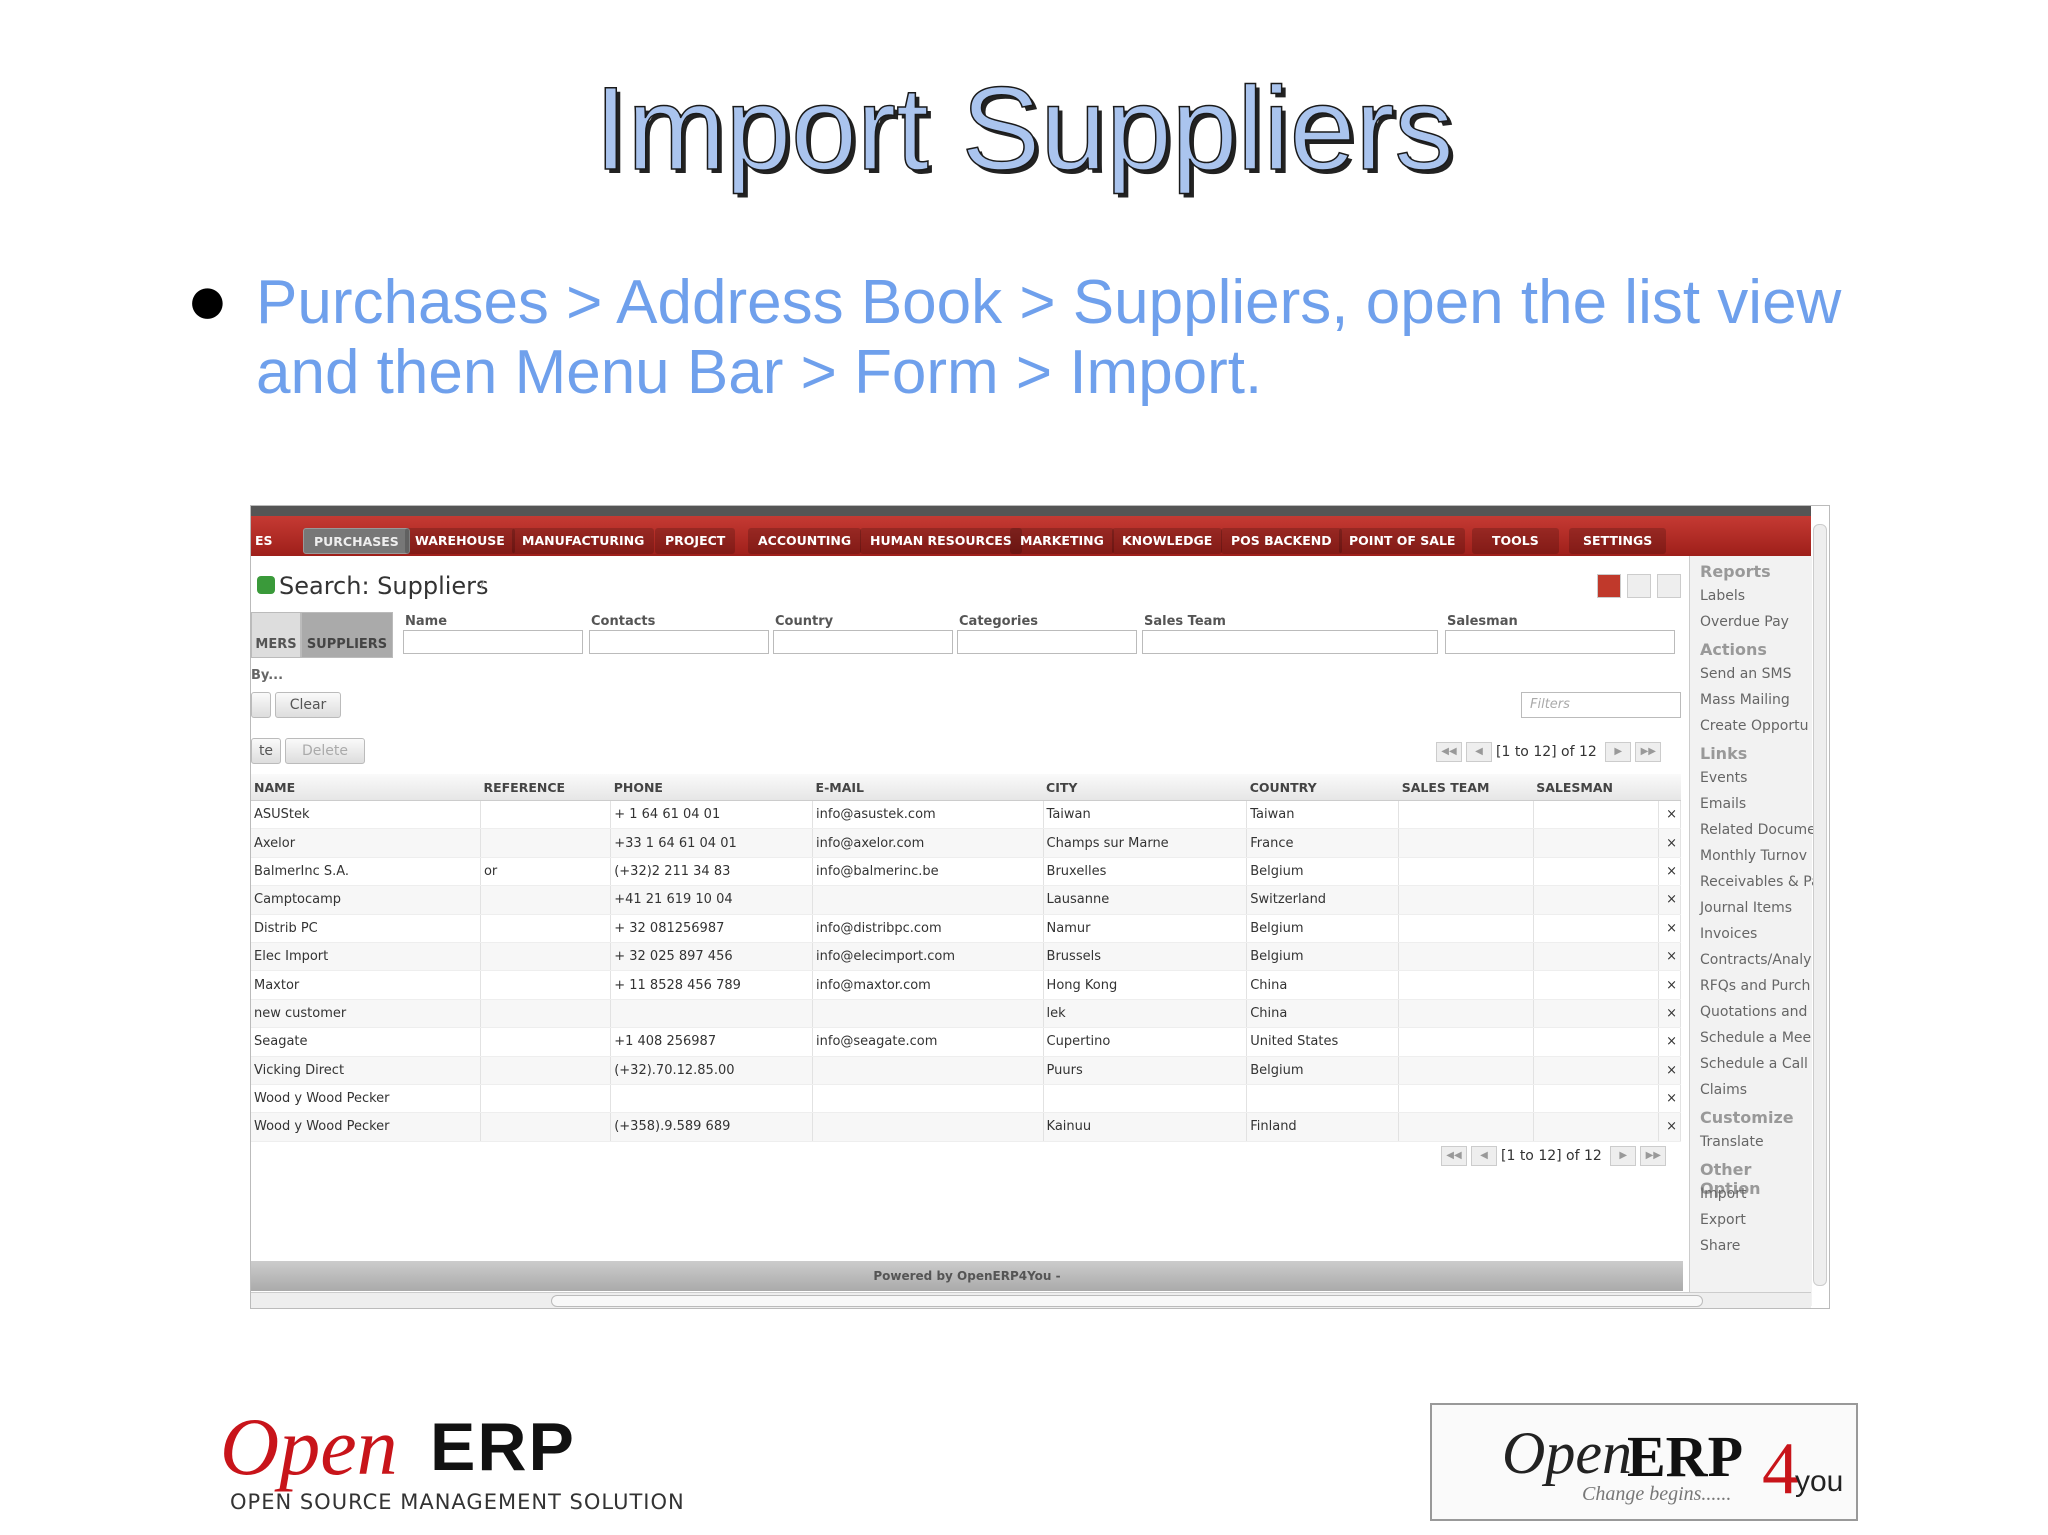 The image size is (2048, 1535). What do you see at coordinates (266, 751) in the screenshot?
I see `create-button: te` at bounding box center [266, 751].